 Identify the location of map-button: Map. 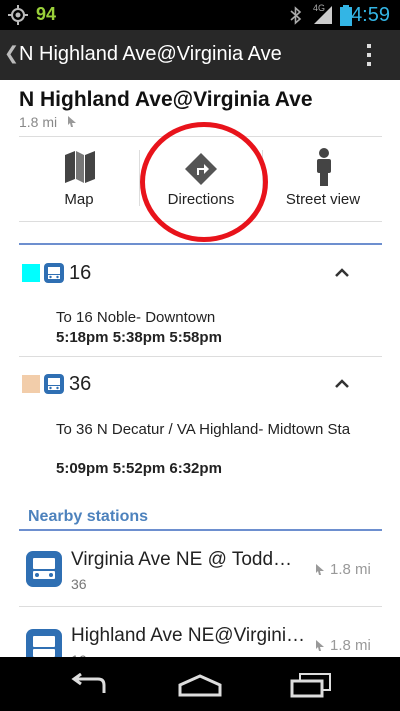
(79, 179).